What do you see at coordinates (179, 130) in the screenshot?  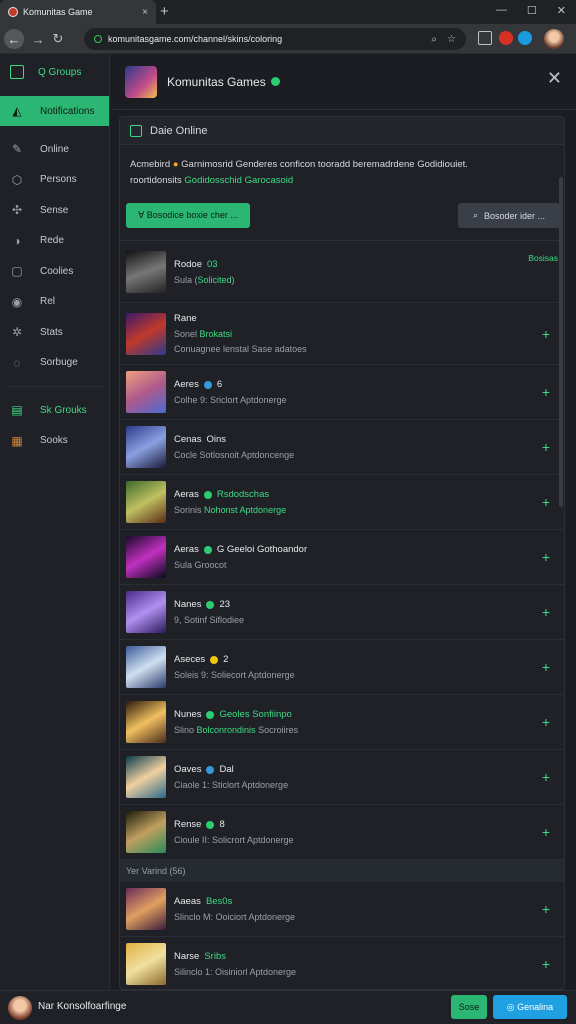 I see `panel-title: Daie Online` at bounding box center [179, 130].